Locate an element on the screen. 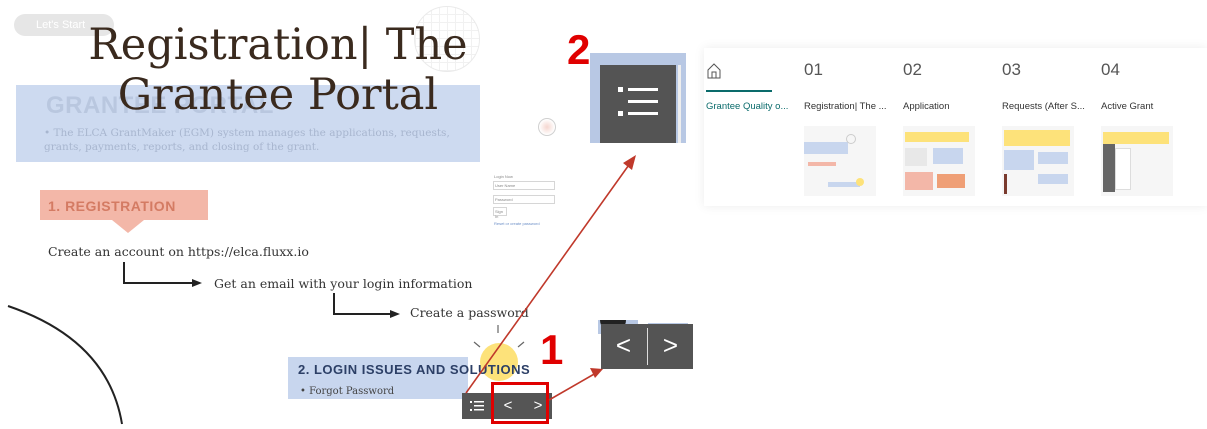 The image size is (1207, 429). section-number: 01 is located at coordinates (813, 69).